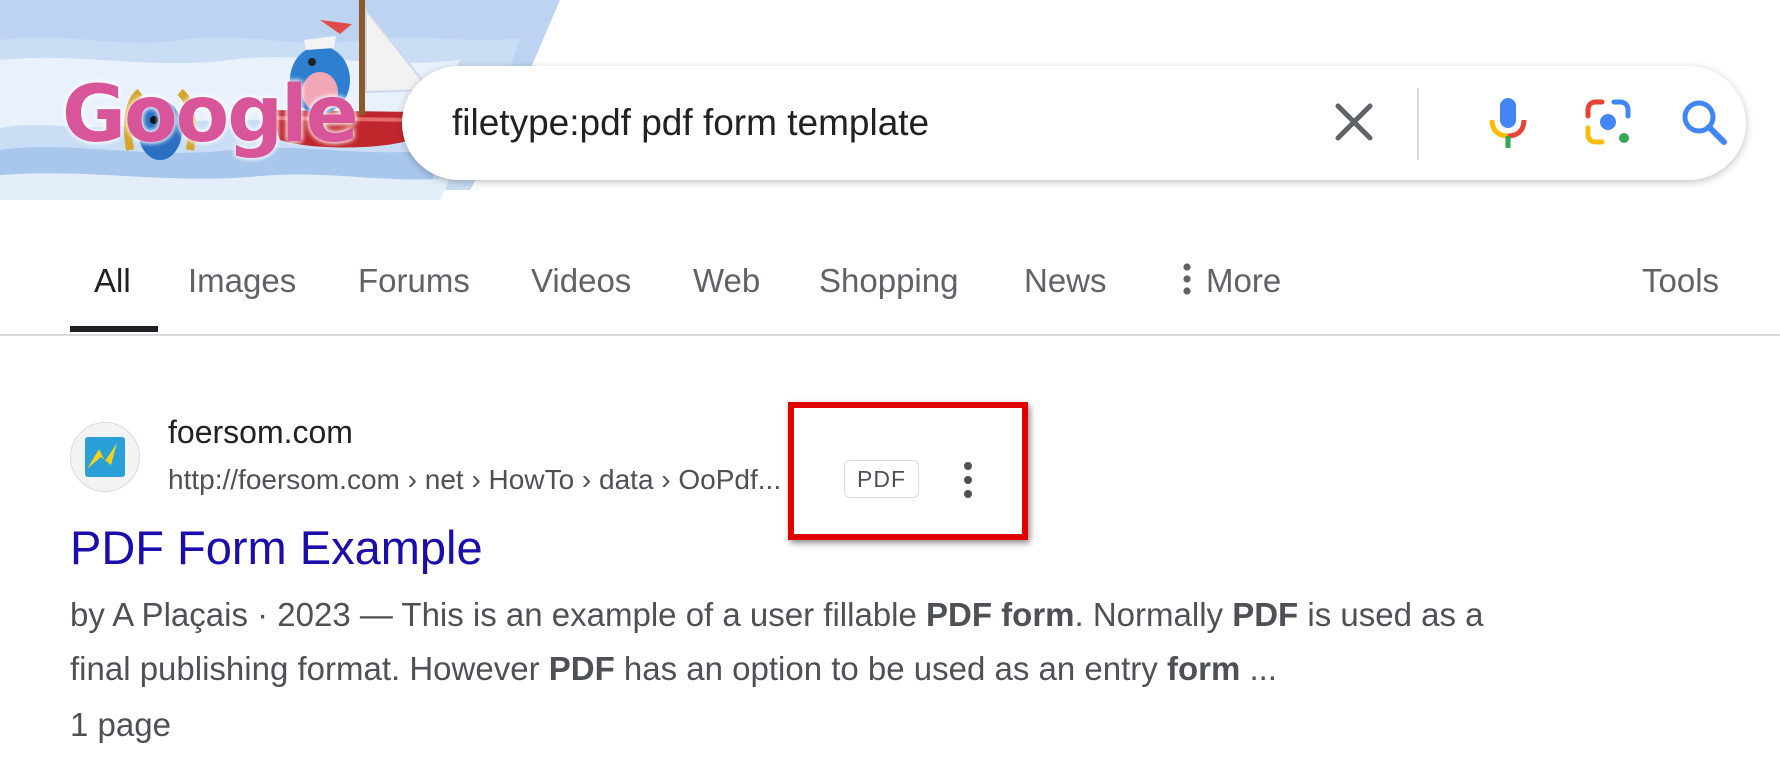  I want to click on snippet-text: is used as a, so click(1391, 614).